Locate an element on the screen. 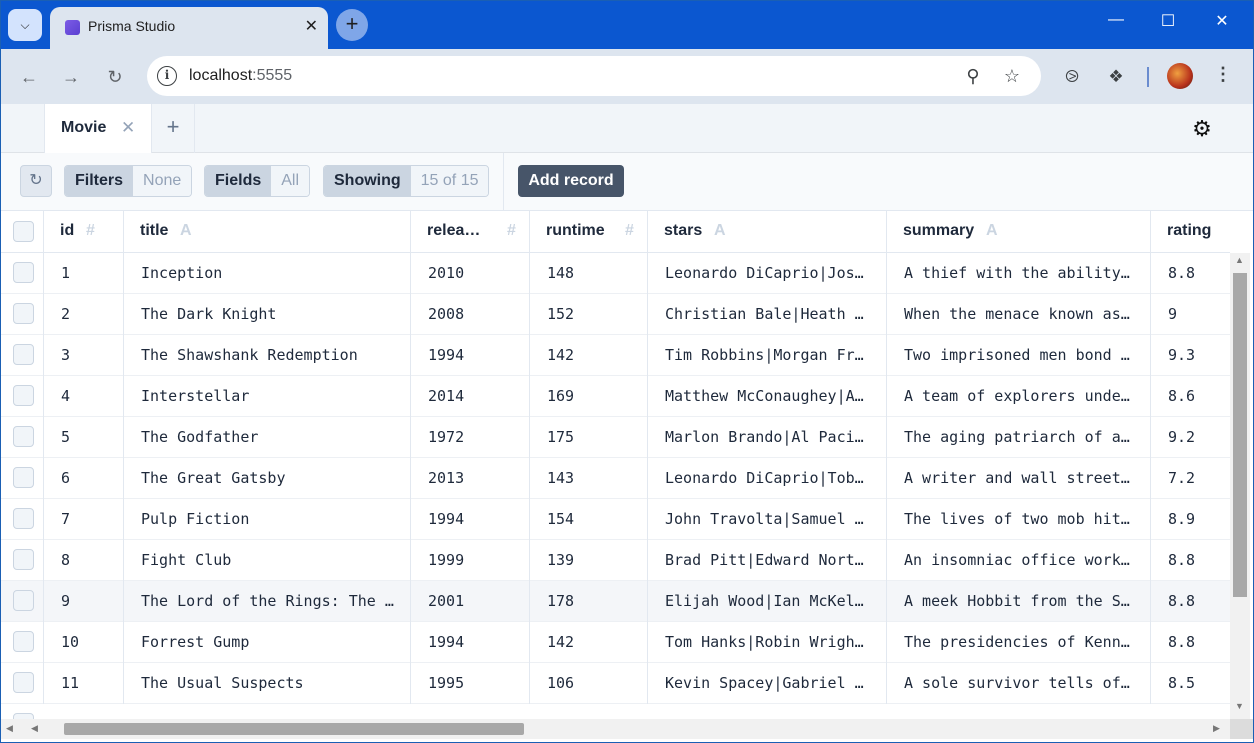 The image size is (1254, 743). filters-button: Filters None is located at coordinates (128, 181).